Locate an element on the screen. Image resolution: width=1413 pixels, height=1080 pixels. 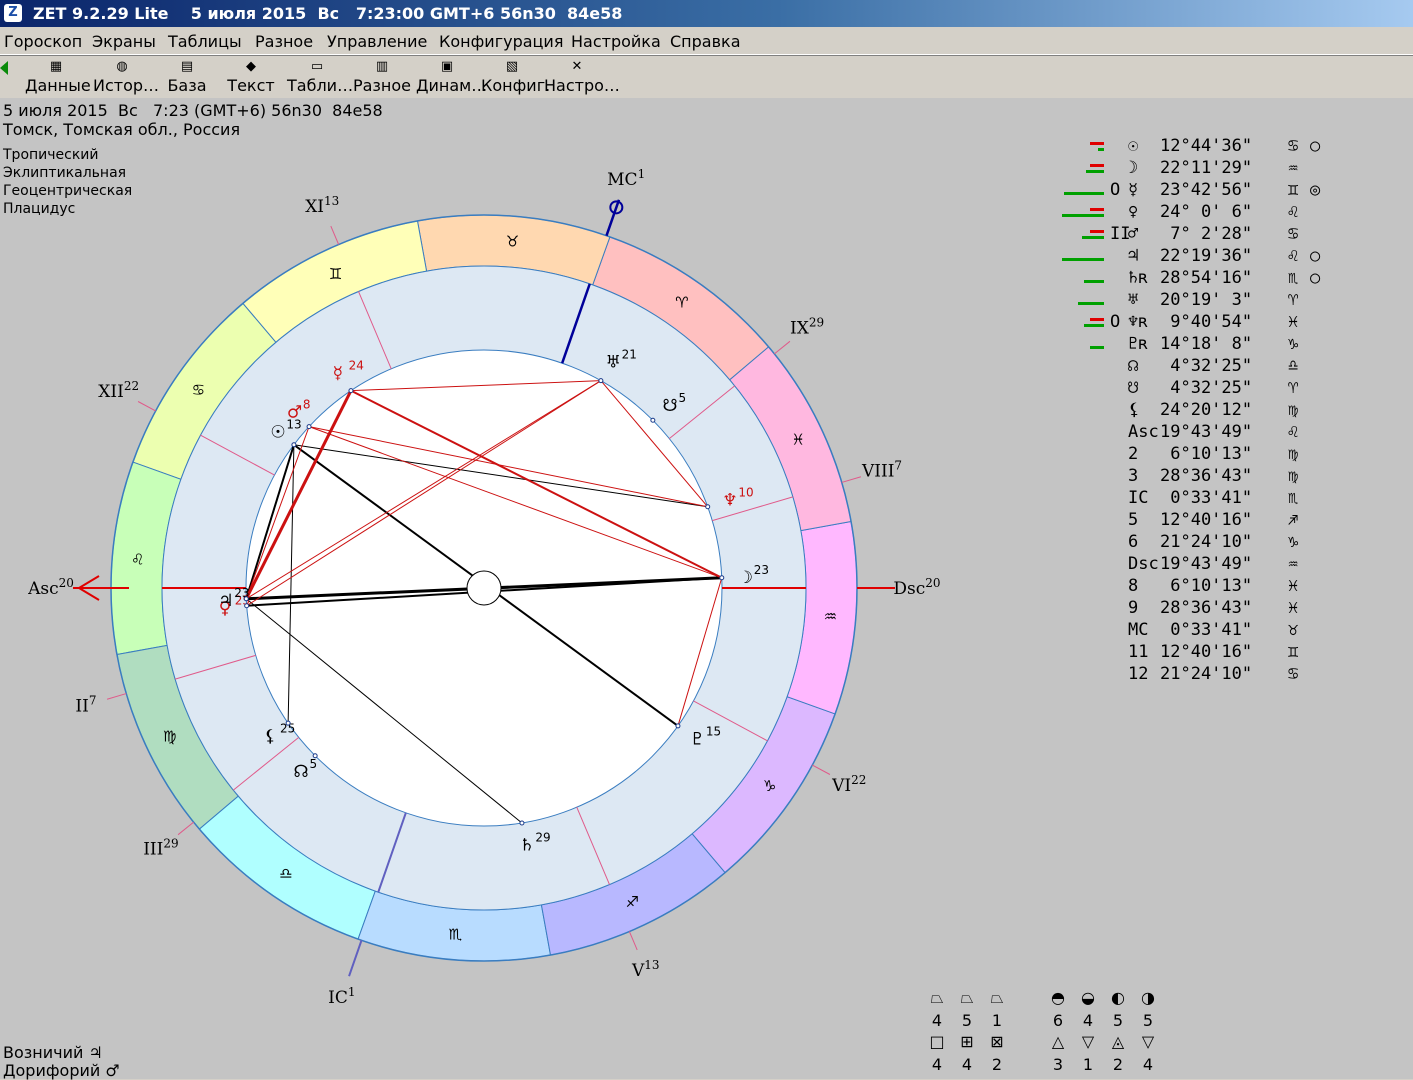
planet-table-row: 12 21°24'10" ♋ is located at coordinates (1235, 675).